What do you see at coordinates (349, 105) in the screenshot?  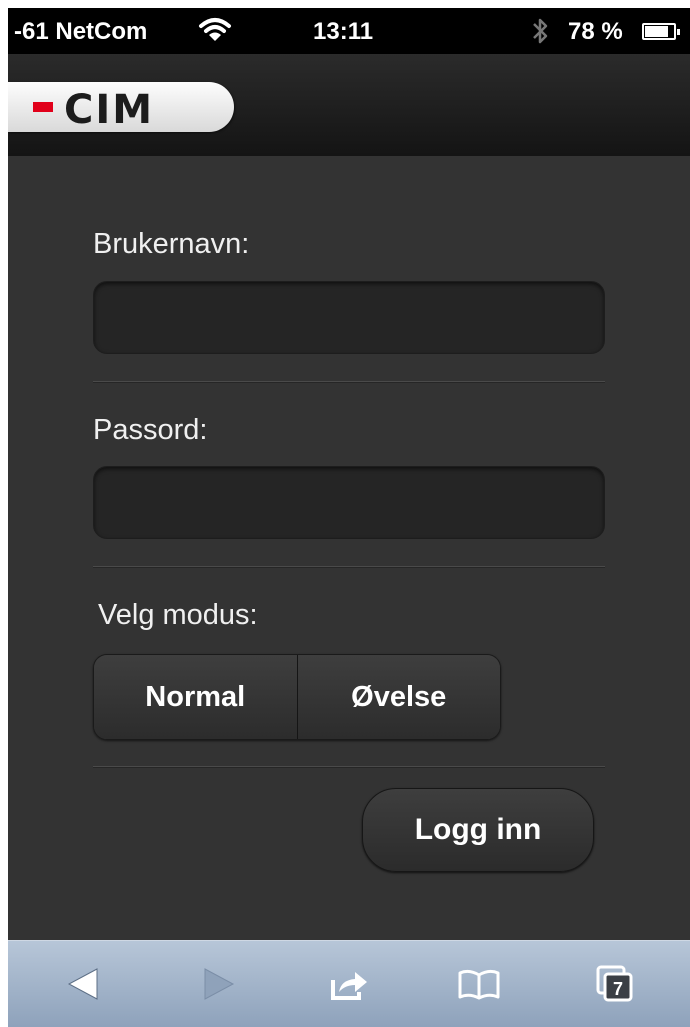 I see `app-header: CIM` at bounding box center [349, 105].